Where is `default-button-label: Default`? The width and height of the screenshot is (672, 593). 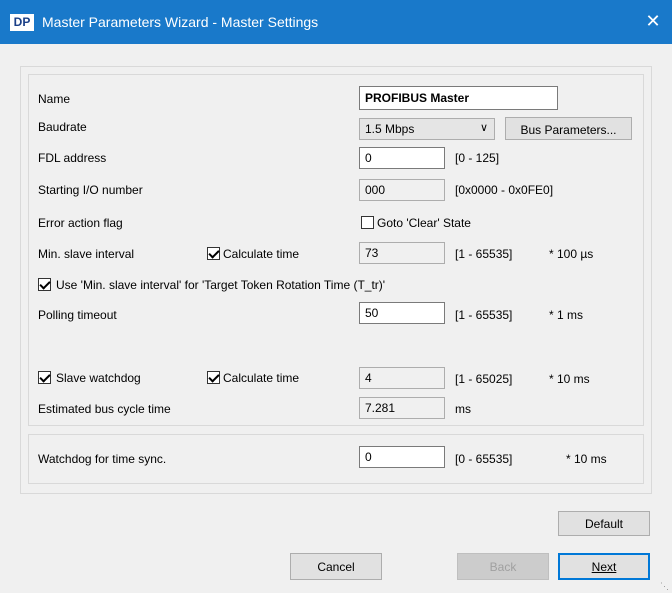 default-button-label: Default is located at coordinates (604, 524).